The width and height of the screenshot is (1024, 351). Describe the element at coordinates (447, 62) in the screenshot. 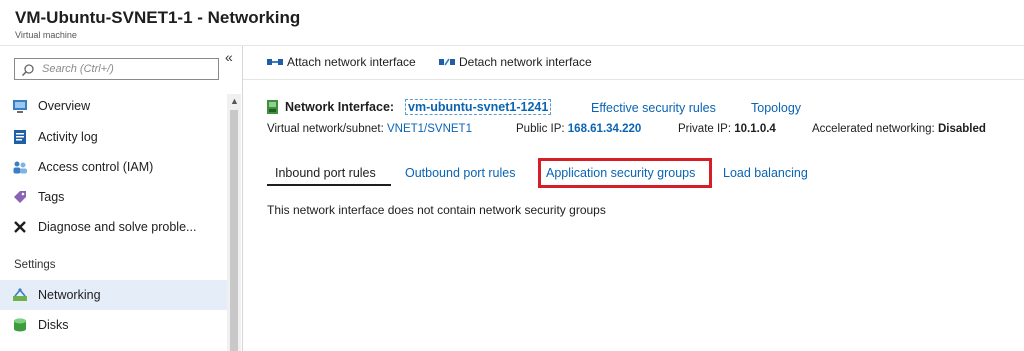

I see `detach-icon` at that location.